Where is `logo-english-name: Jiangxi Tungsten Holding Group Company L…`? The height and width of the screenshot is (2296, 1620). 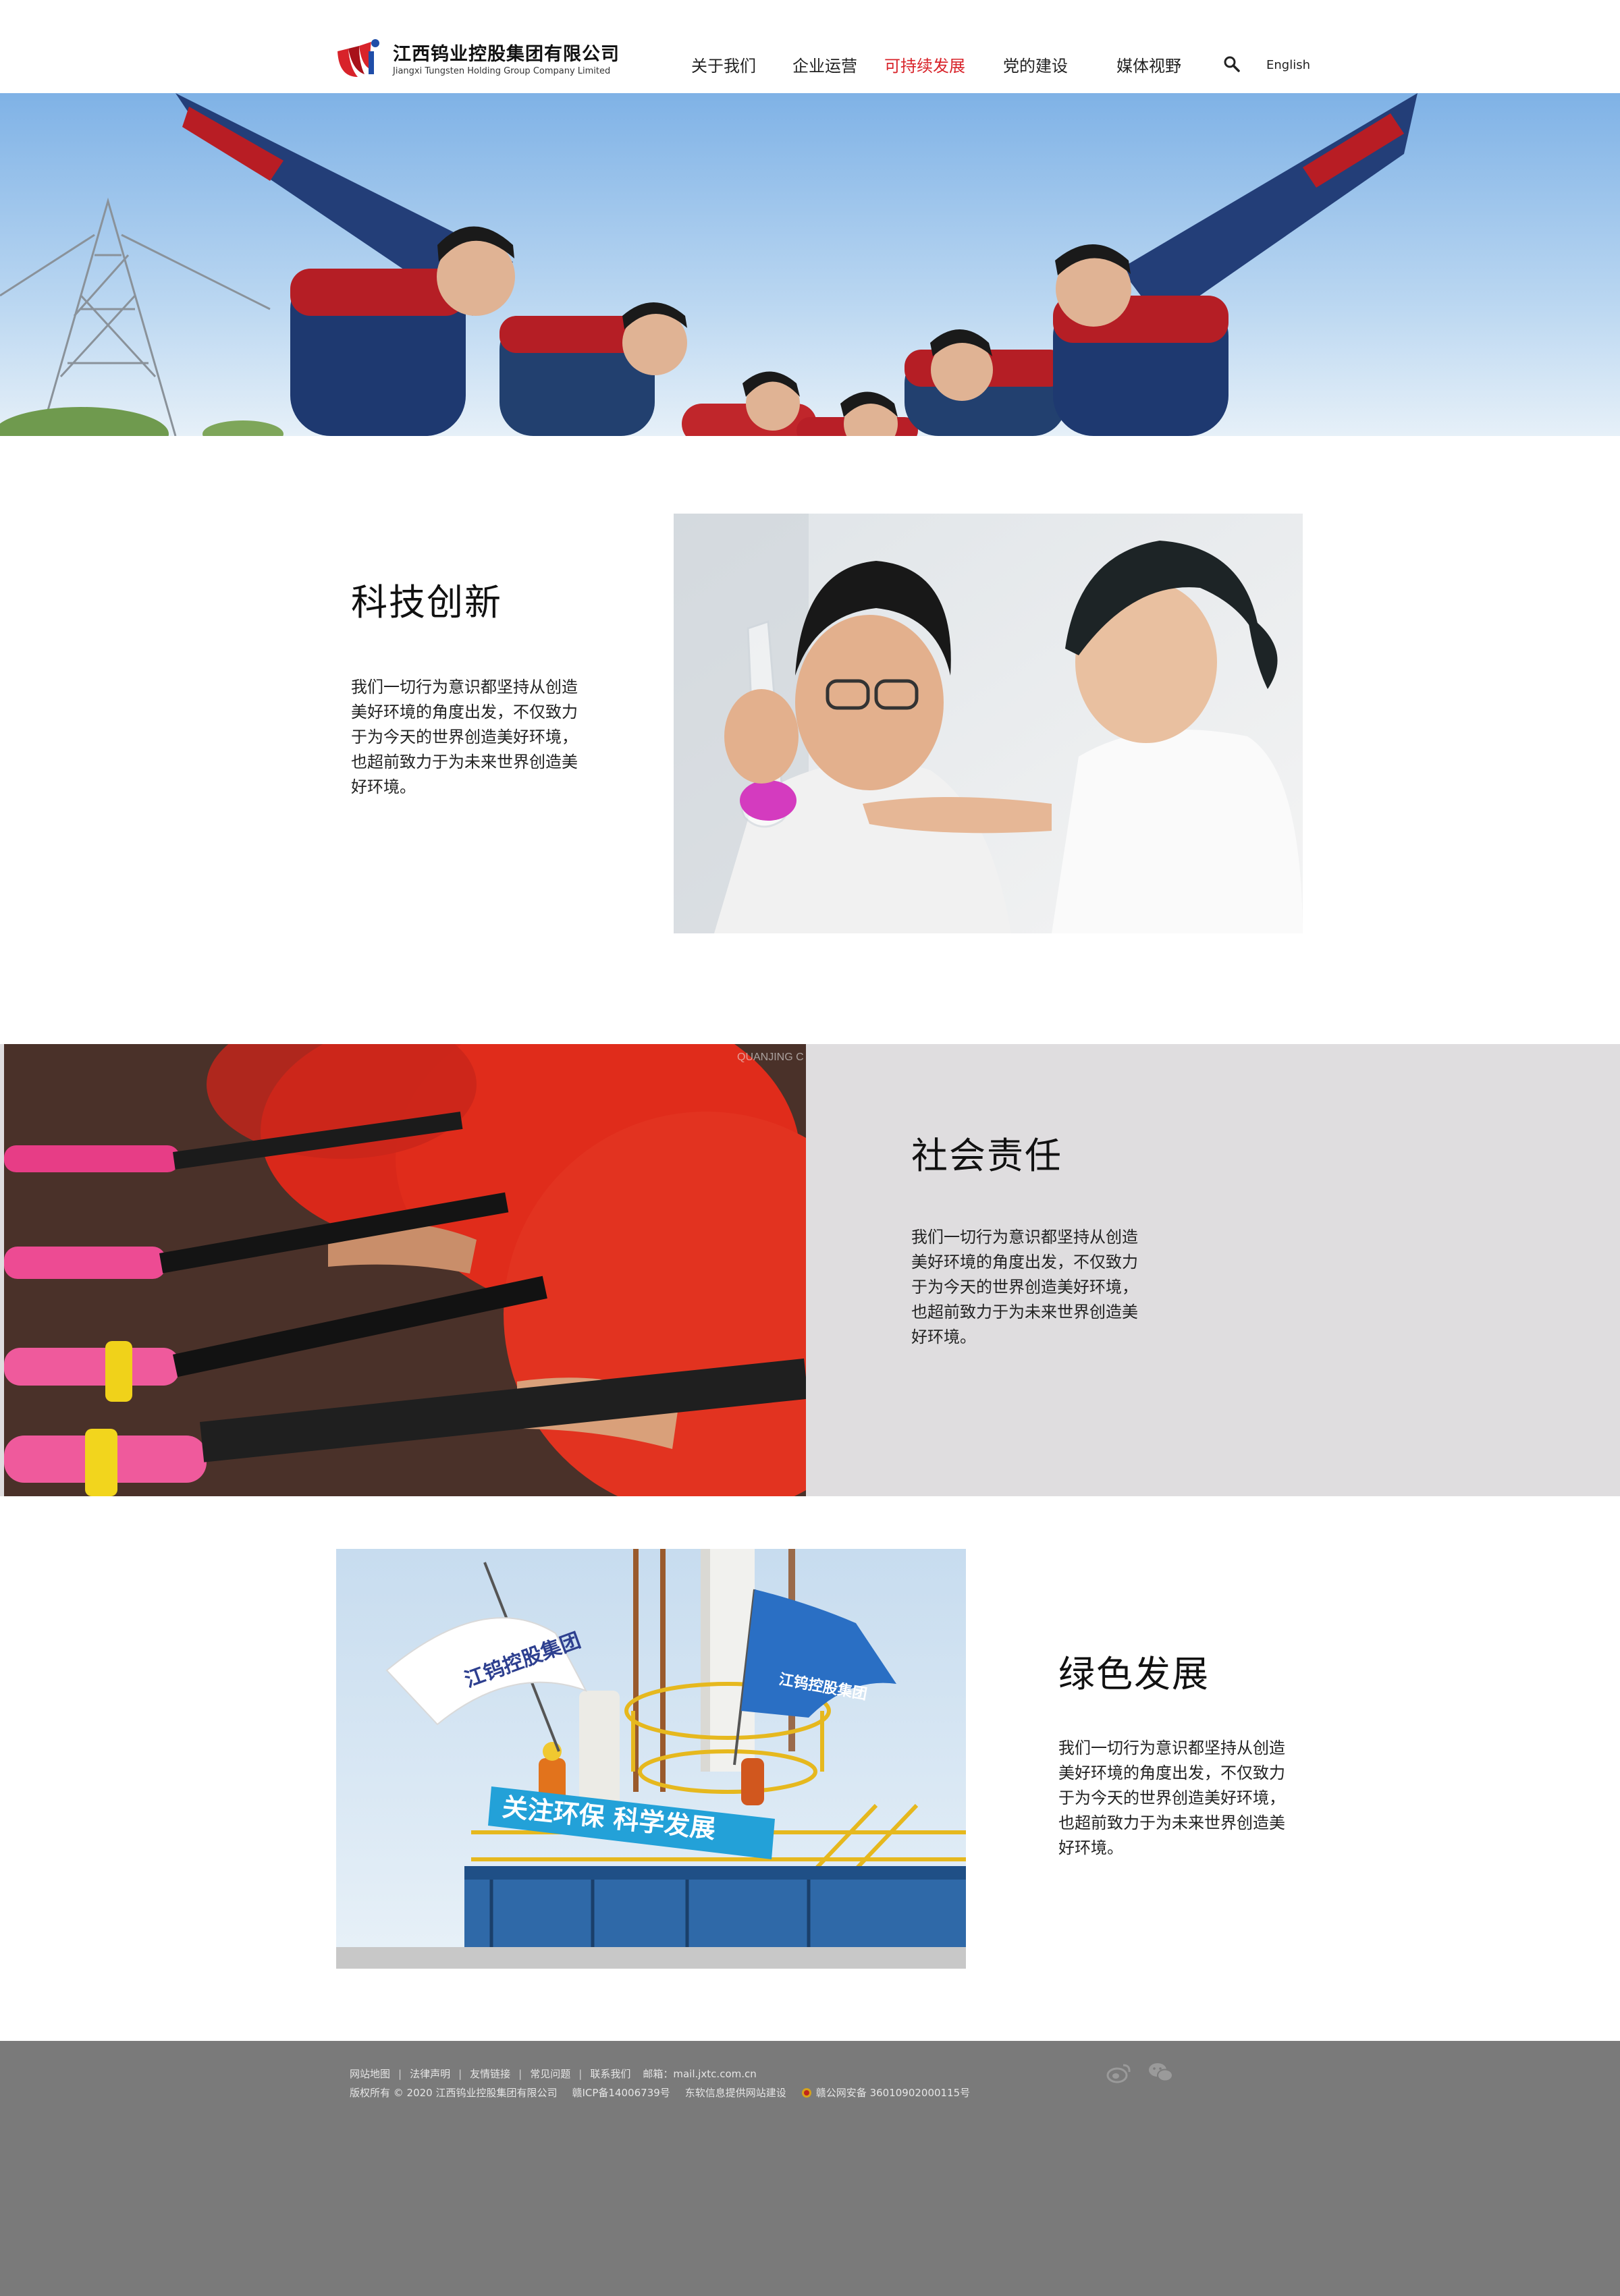 logo-english-name: Jiangxi Tungsten Holding Group Company L… is located at coordinates (502, 71).